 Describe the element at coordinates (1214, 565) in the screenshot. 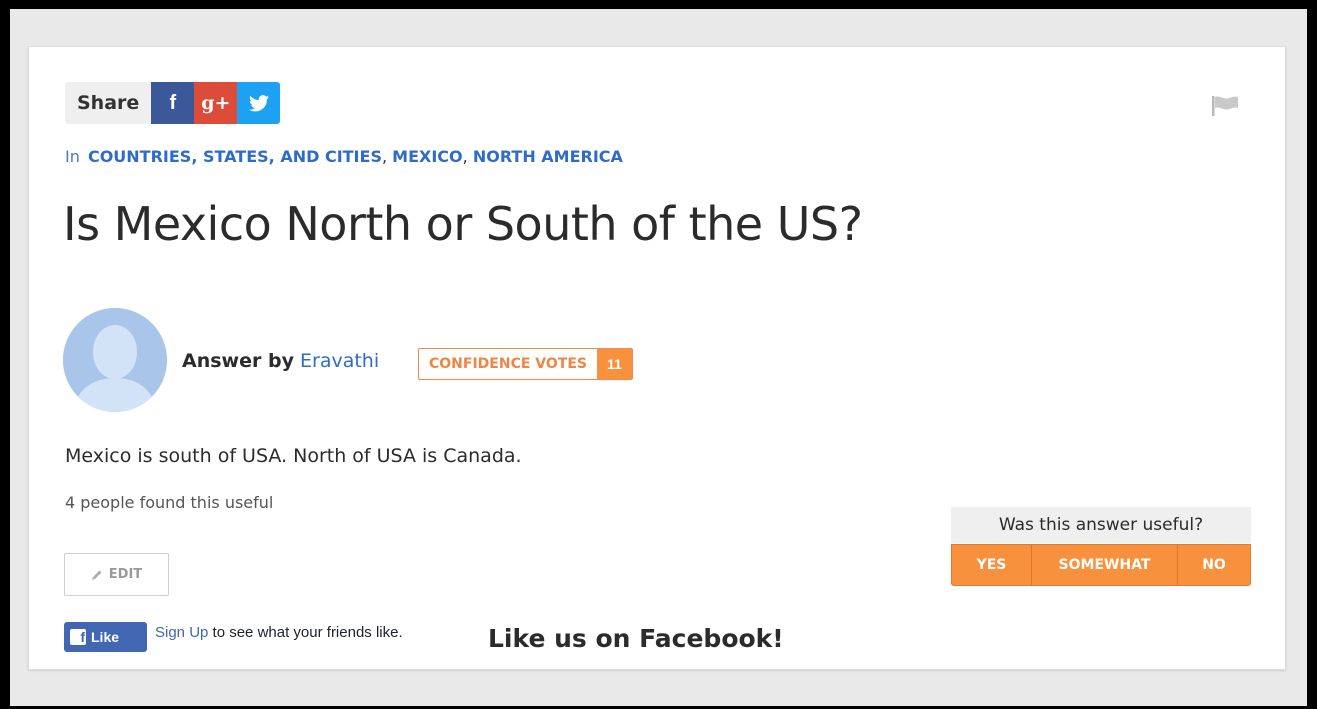

I see `no-button: NO` at that location.